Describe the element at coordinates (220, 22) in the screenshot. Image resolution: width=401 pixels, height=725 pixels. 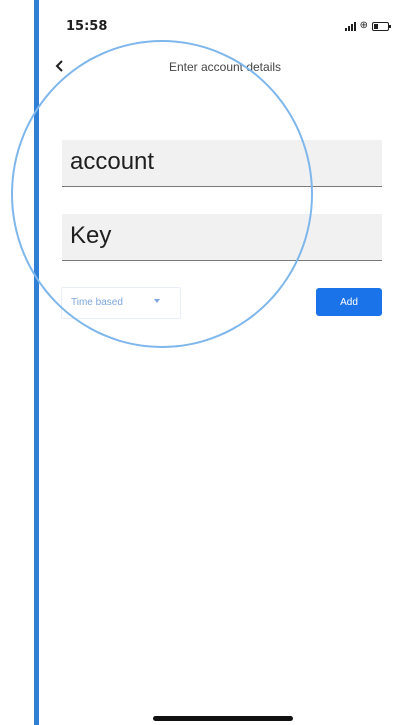
I see `status-bar: 15:58 ⊕` at that location.